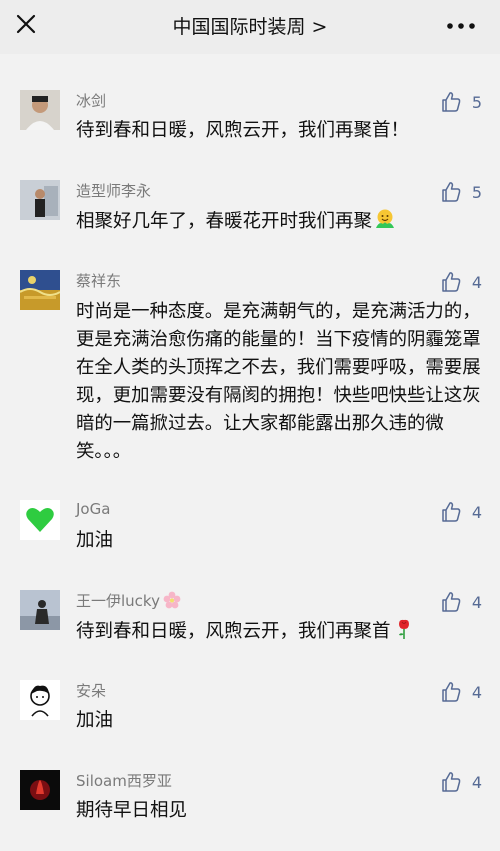 Image resolution: width=500 pixels, height=851 pixels. What do you see at coordinates (243, 130) in the screenshot?
I see `comment-text: 待到春和日暖，风煦云开，我们再聚首！` at bounding box center [243, 130].